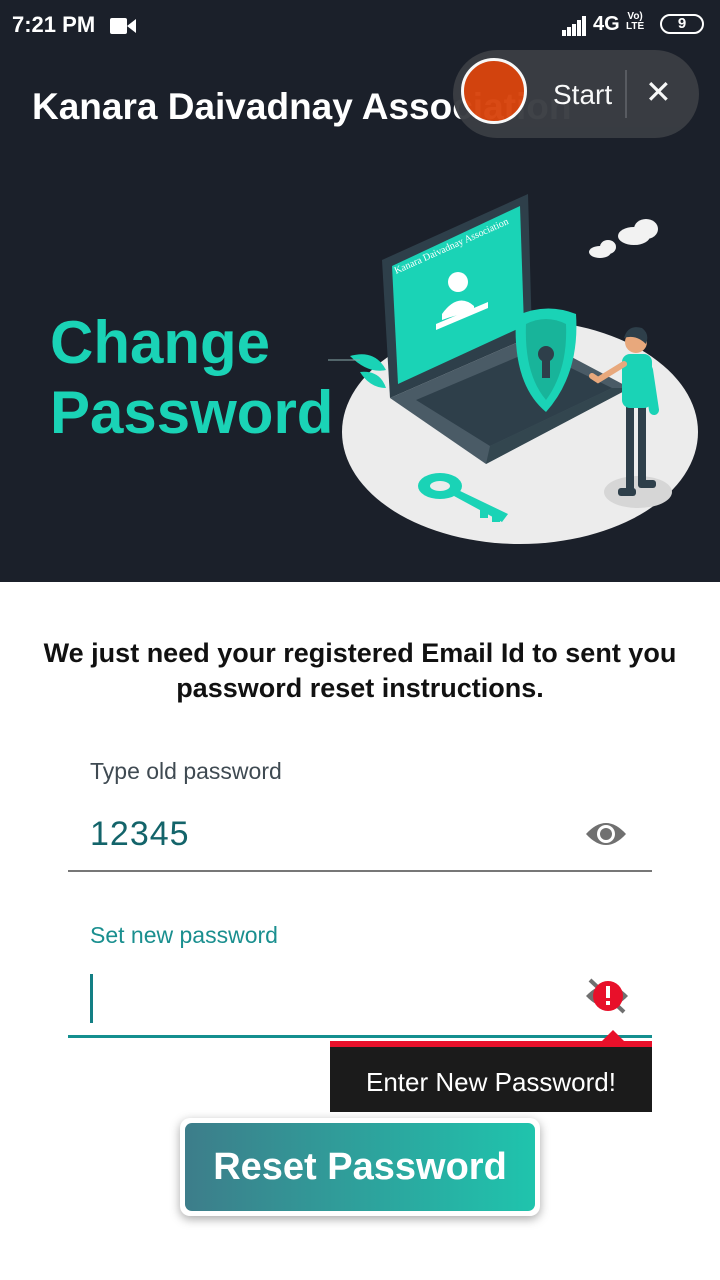  What do you see at coordinates (682, 24) in the screenshot?
I see `battery-indicator: 9` at bounding box center [682, 24].